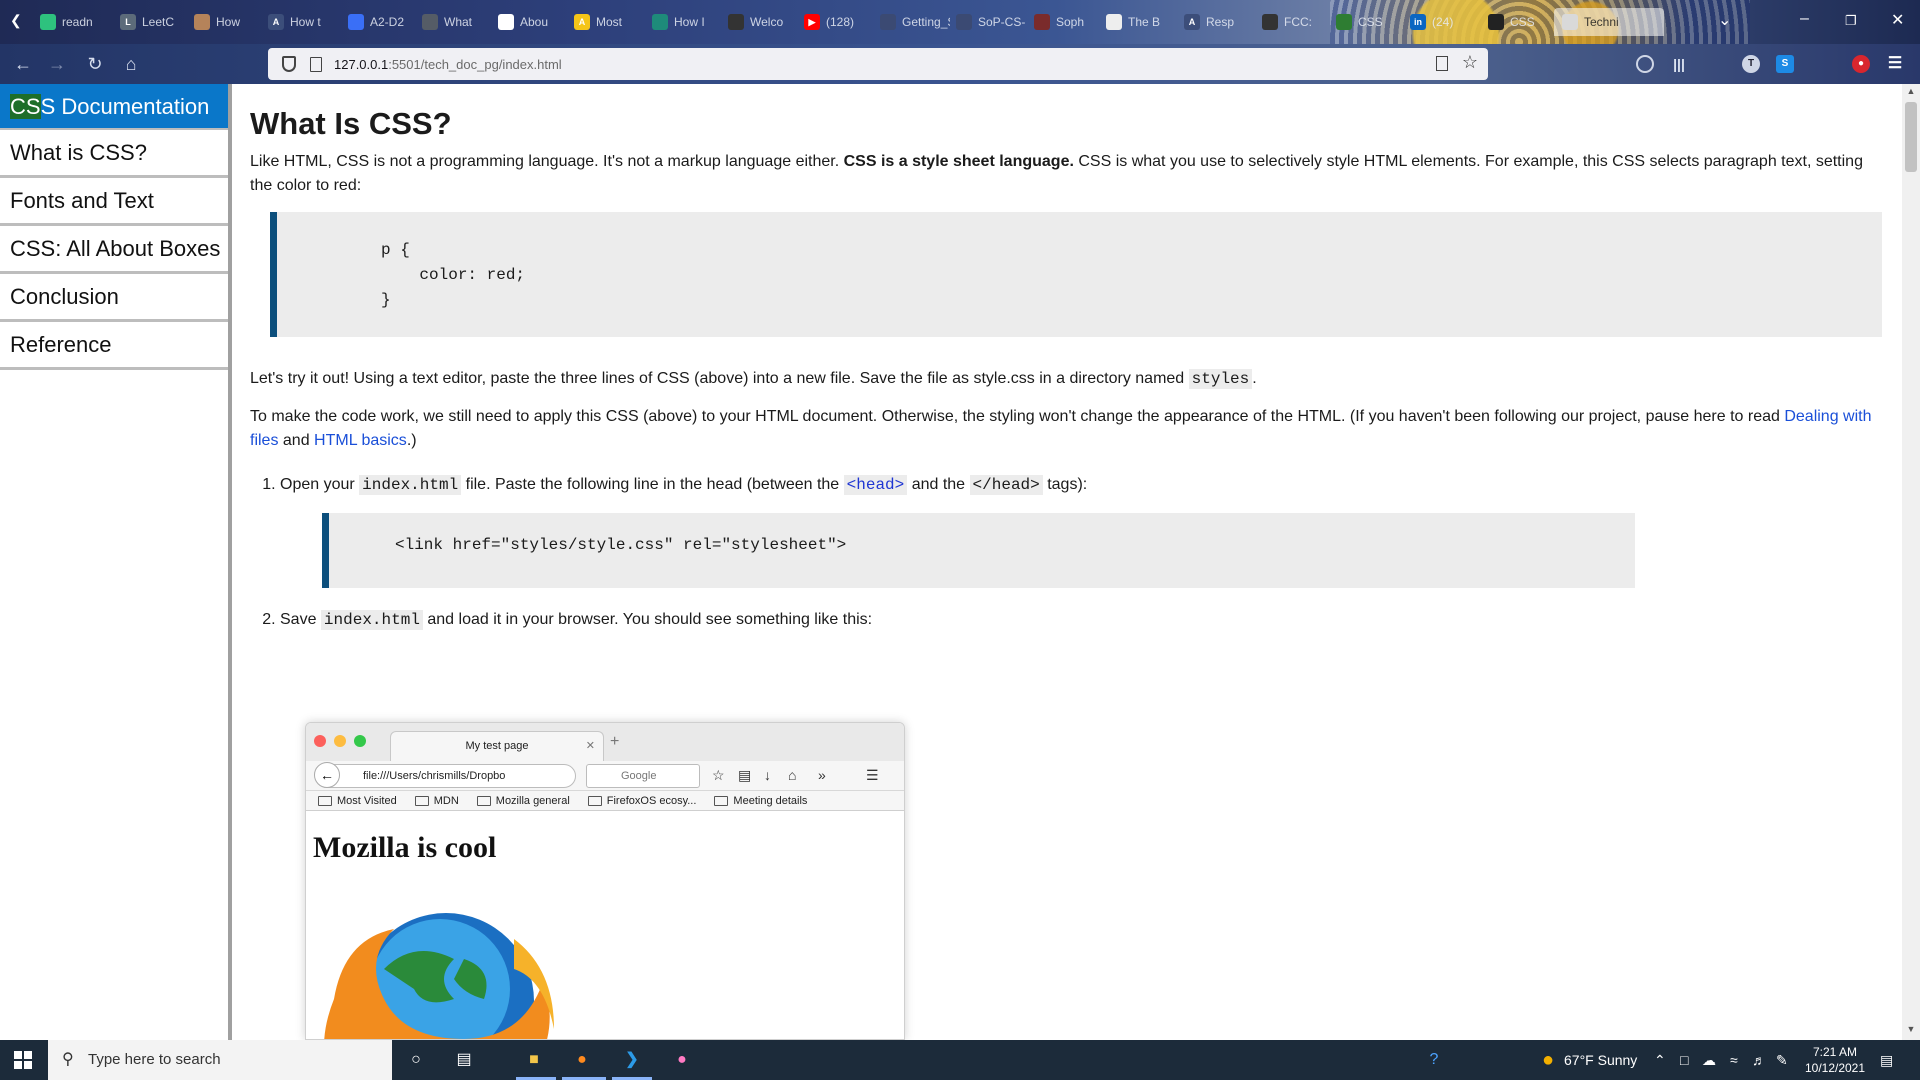  I want to click on tracking-protection-icon, so click(289, 64).